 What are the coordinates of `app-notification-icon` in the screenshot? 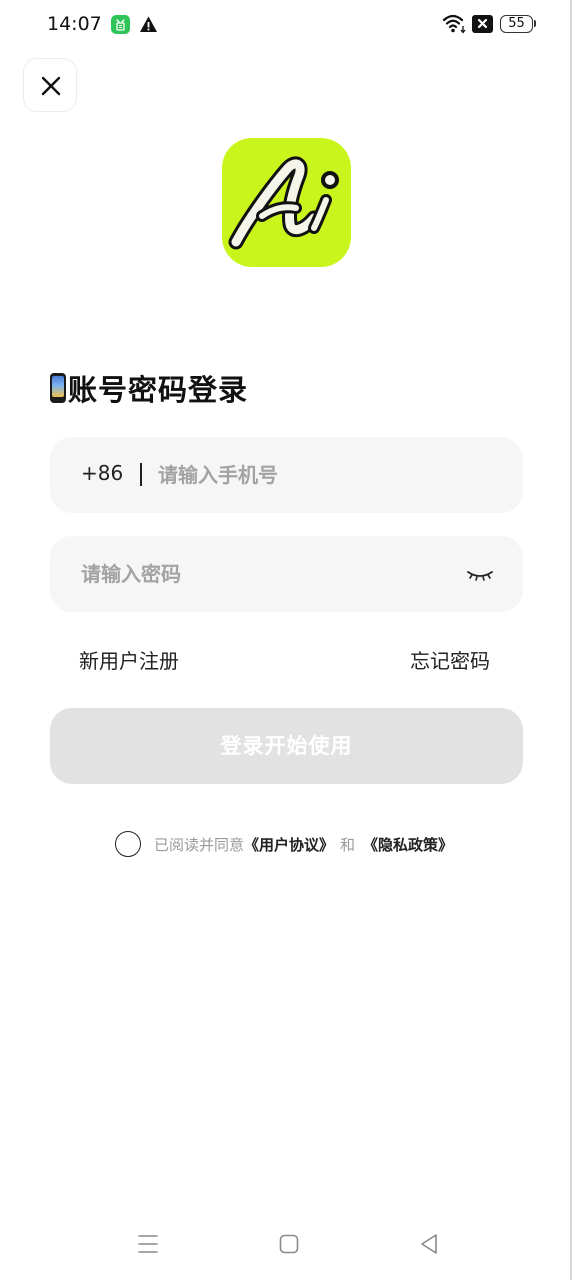 It's located at (120, 24).